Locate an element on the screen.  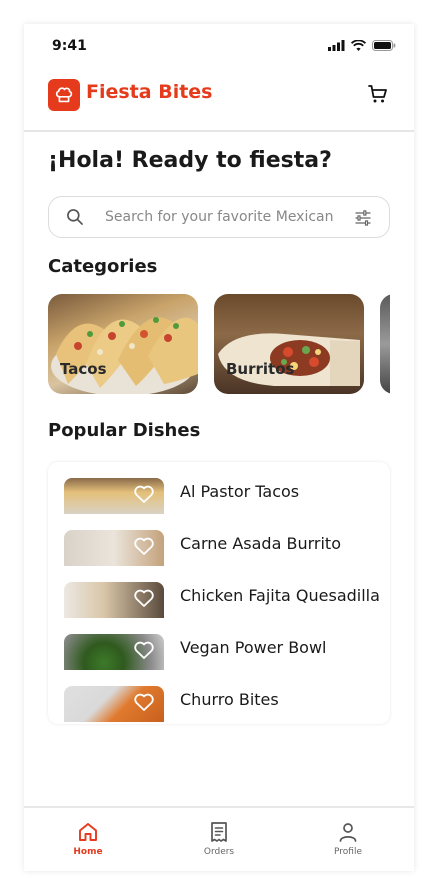
search-input is located at coordinates (221, 217).